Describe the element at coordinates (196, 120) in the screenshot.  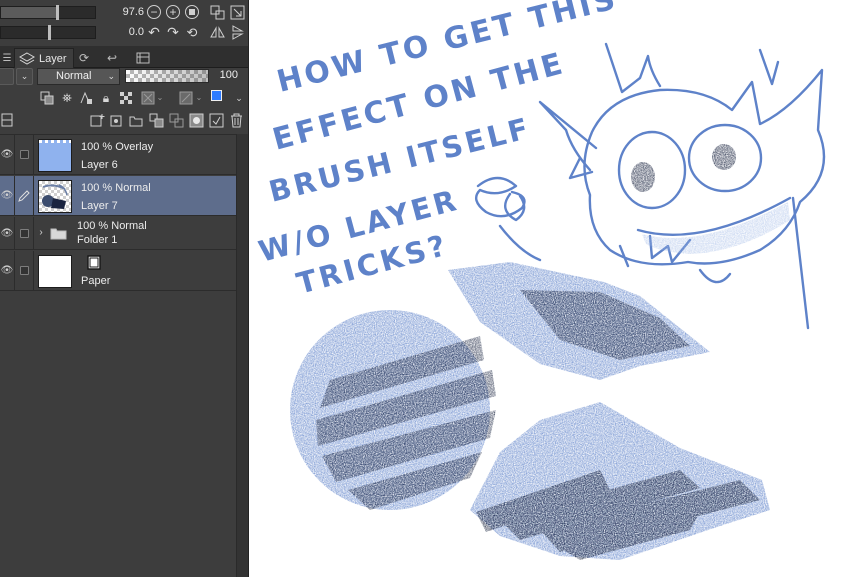
I see `create-layer-mask-icon` at that location.